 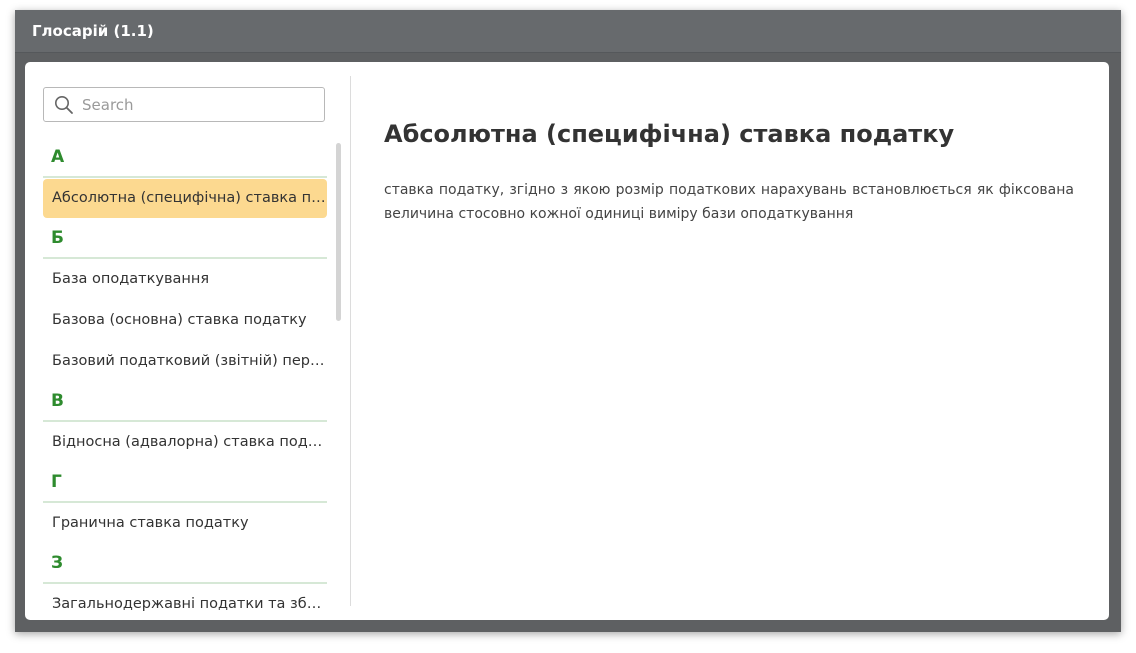 What do you see at coordinates (64, 105) in the screenshot?
I see `search-icon` at bounding box center [64, 105].